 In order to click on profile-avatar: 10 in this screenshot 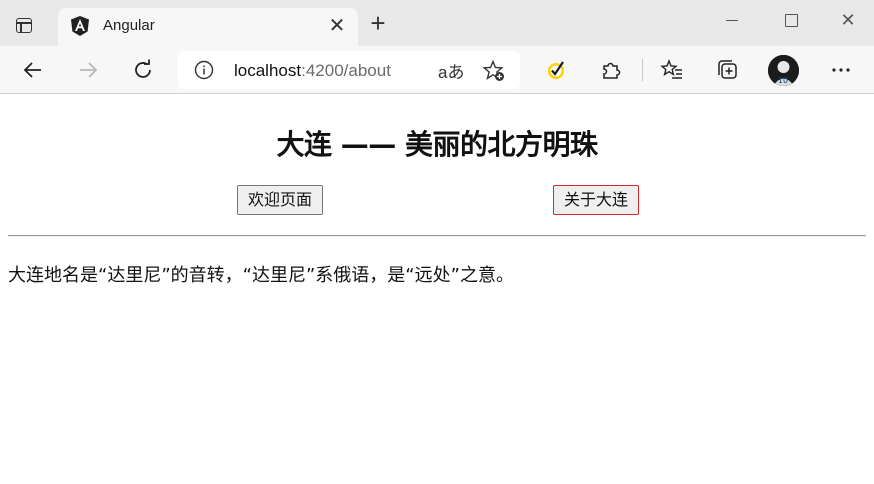, I will do `click(783, 70)`.